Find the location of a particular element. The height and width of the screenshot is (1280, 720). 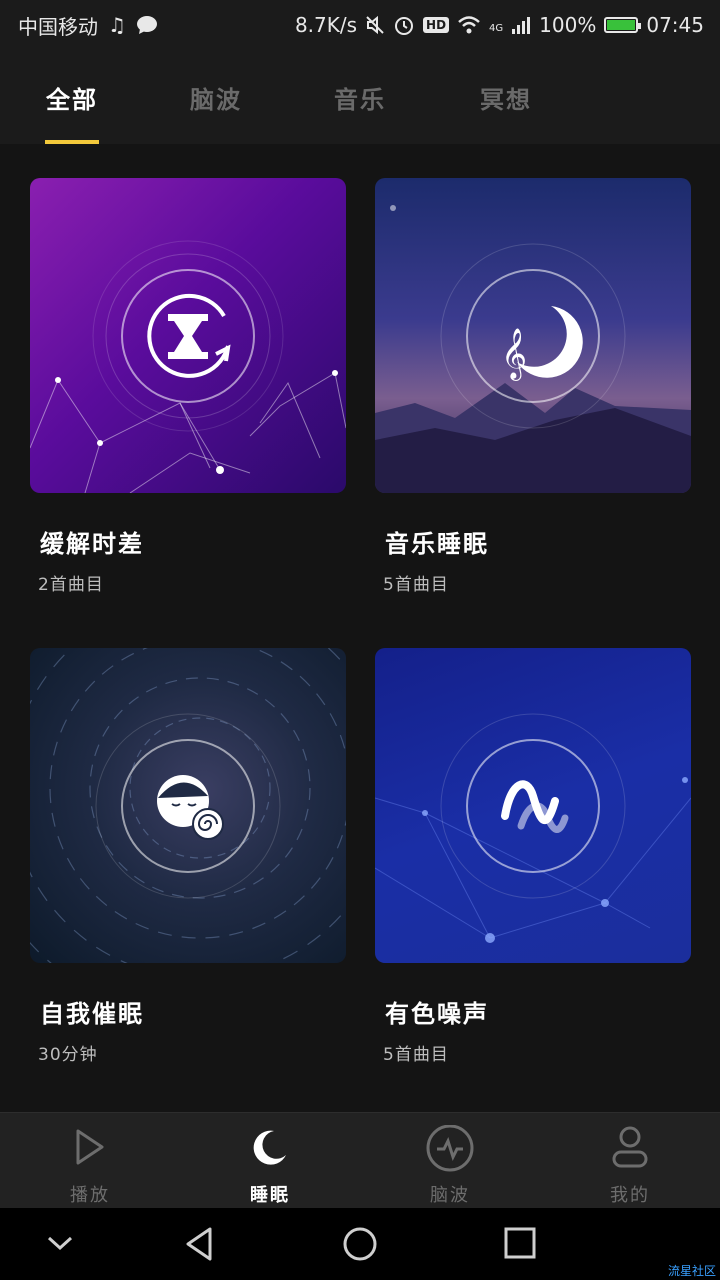

card-image: 𝄞 is located at coordinates (533, 335).